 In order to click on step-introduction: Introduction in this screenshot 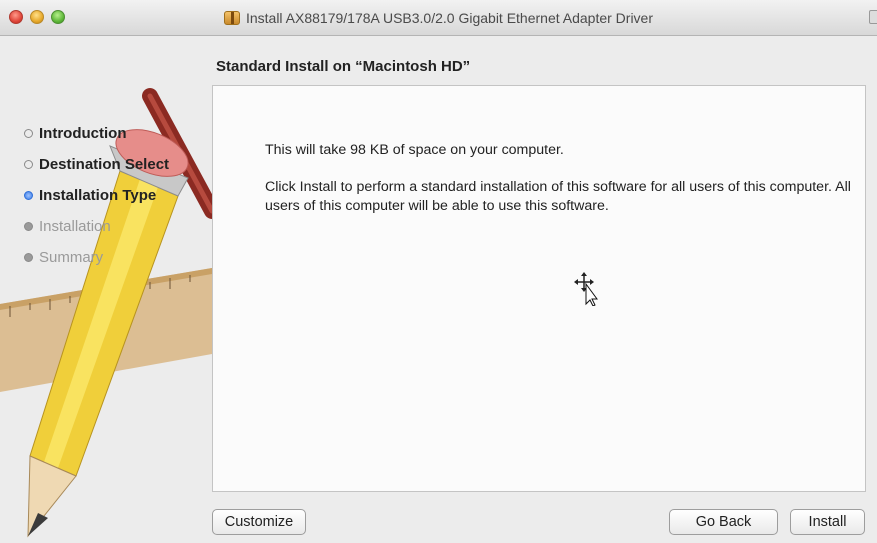, I will do `click(96, 133)`.